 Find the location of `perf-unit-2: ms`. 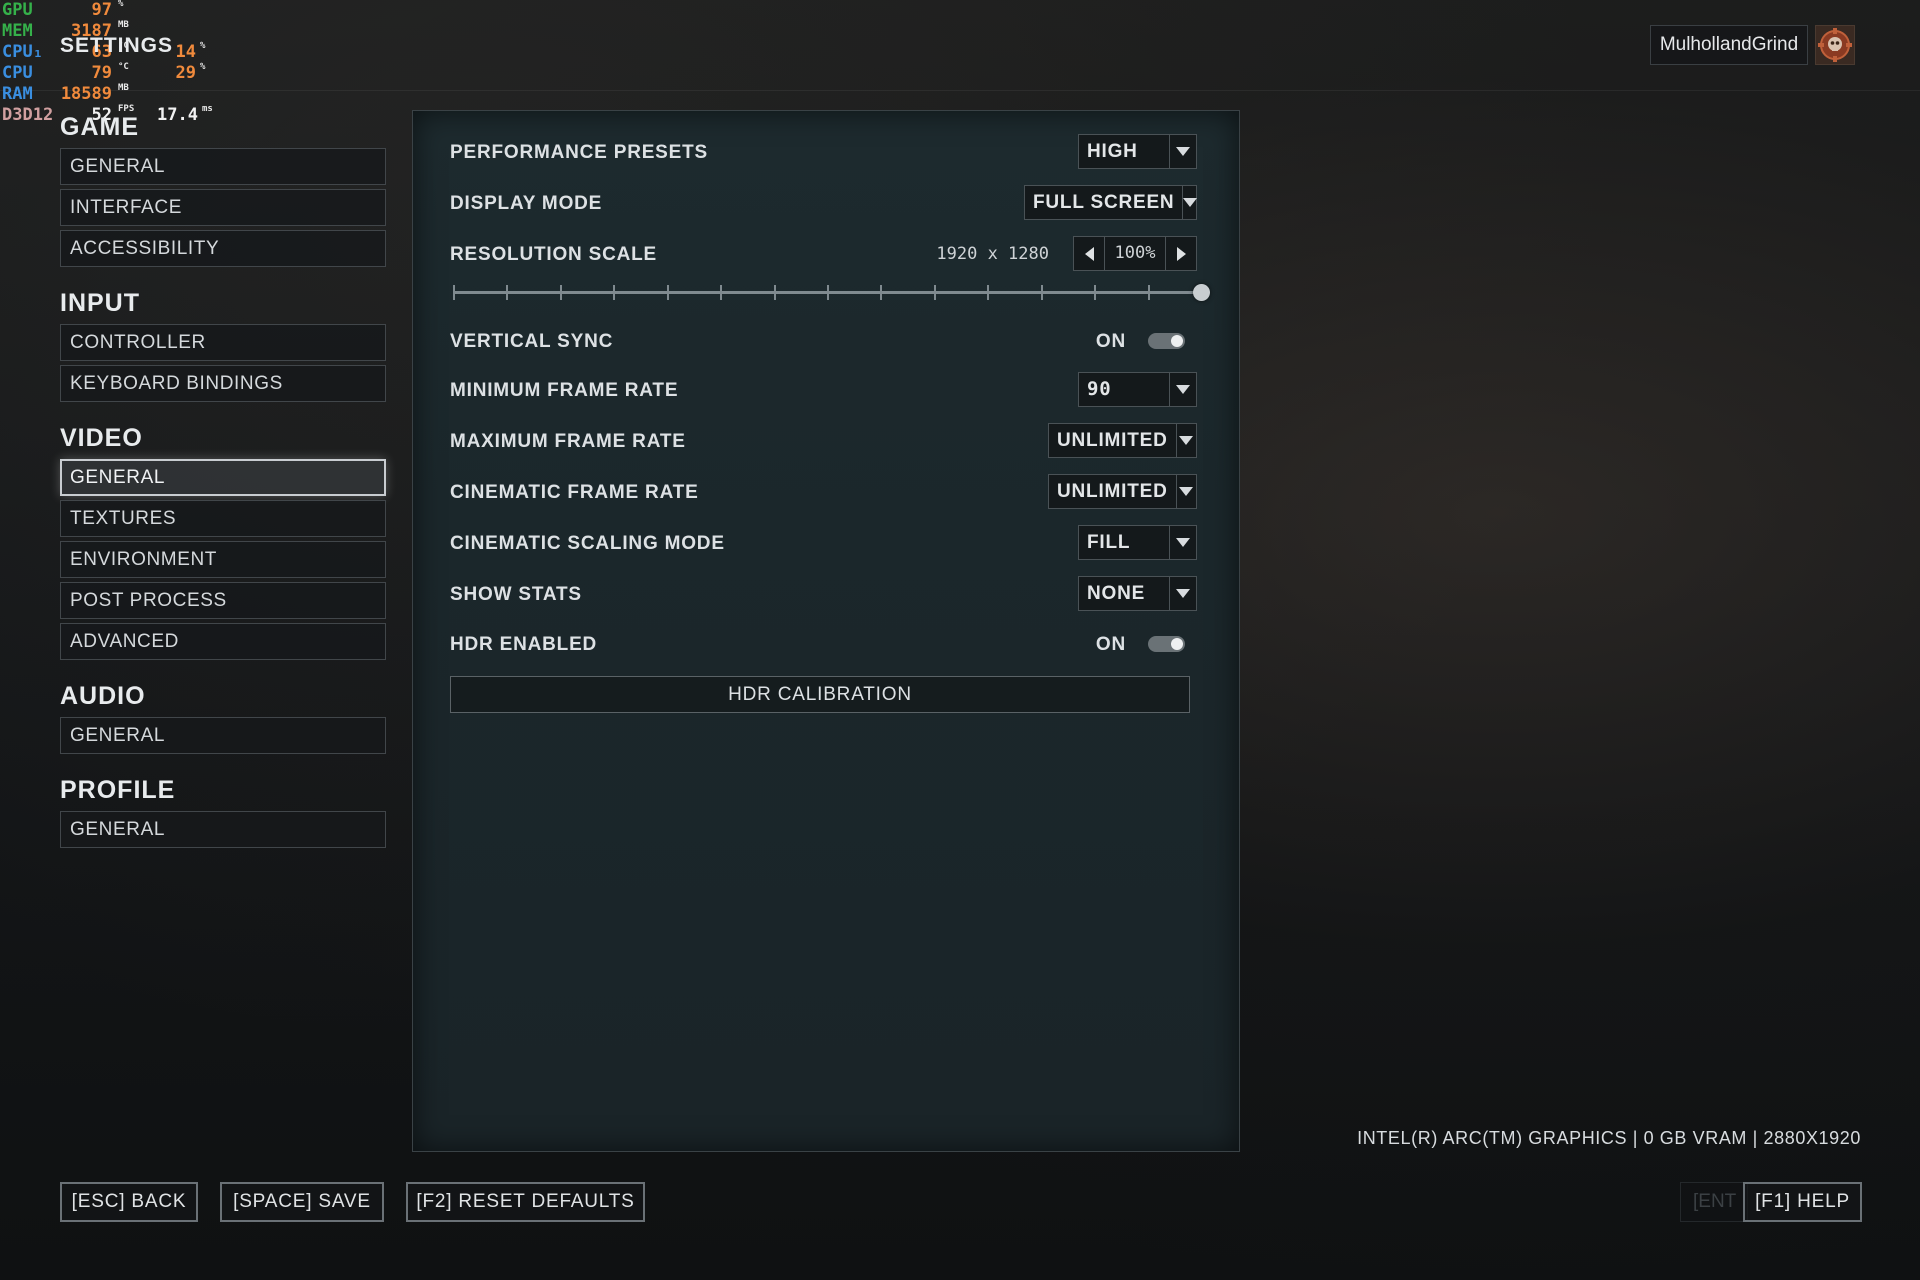

perf-unit-2: ms is located at coordinates (207, 109).